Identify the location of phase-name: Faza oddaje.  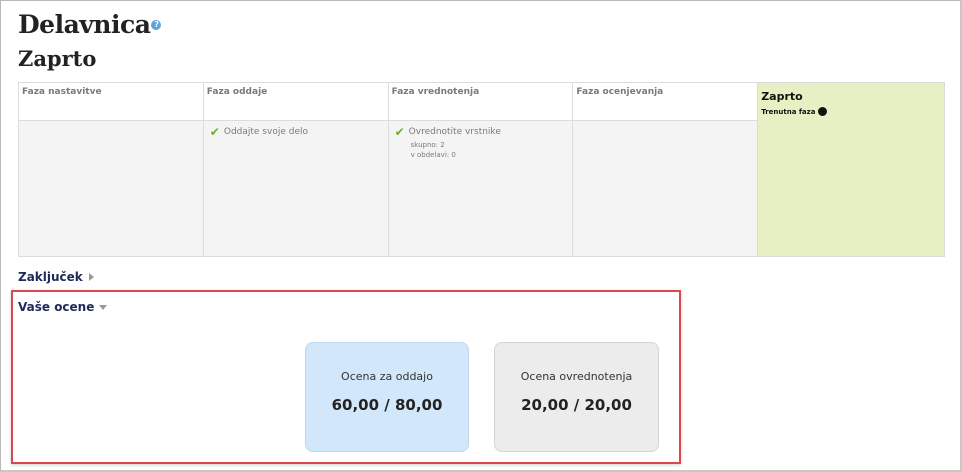
(295, 102).